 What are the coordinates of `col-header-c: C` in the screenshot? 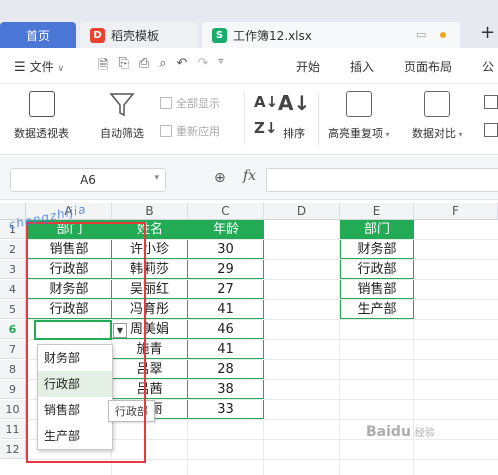 It's located at (226, 211).